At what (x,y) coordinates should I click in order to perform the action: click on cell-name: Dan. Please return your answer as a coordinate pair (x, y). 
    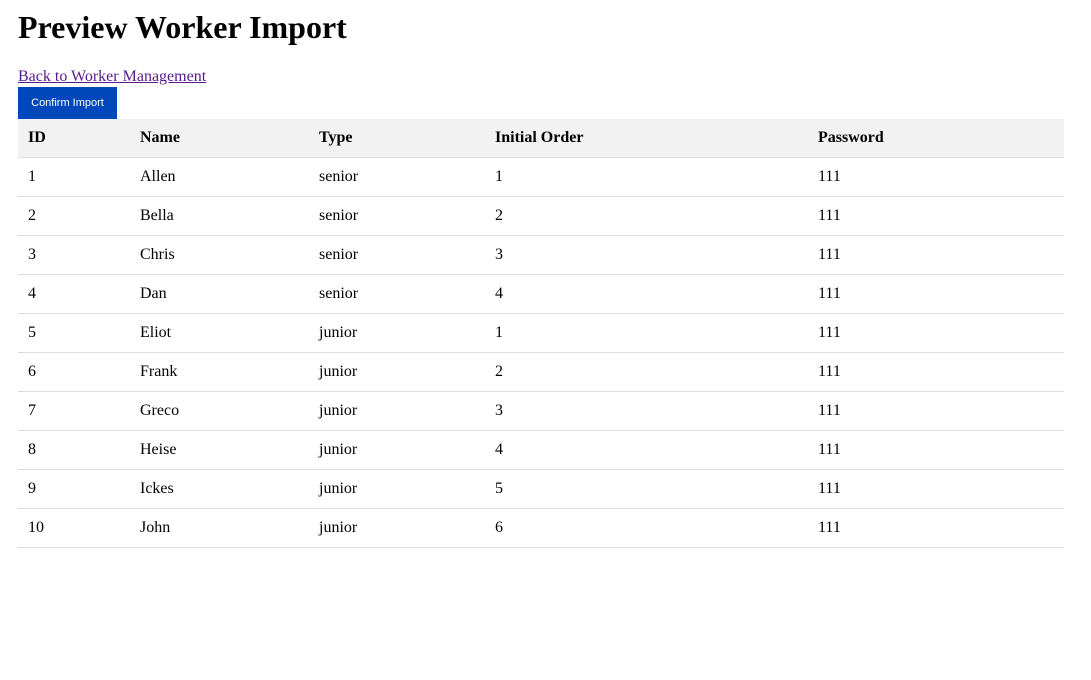
    Looking at the image, I should click on (219, 294).